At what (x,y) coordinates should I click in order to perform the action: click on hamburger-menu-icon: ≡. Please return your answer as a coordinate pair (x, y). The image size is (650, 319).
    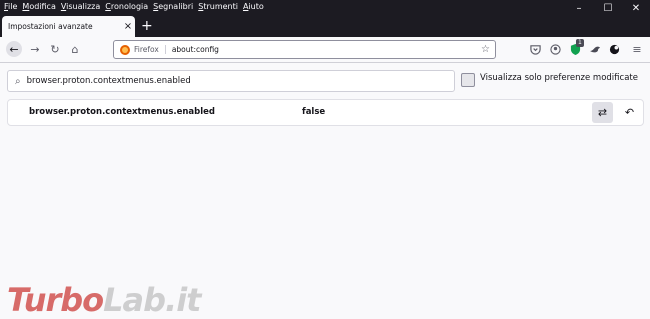
    Looking at the image, I should click on (637, 49).